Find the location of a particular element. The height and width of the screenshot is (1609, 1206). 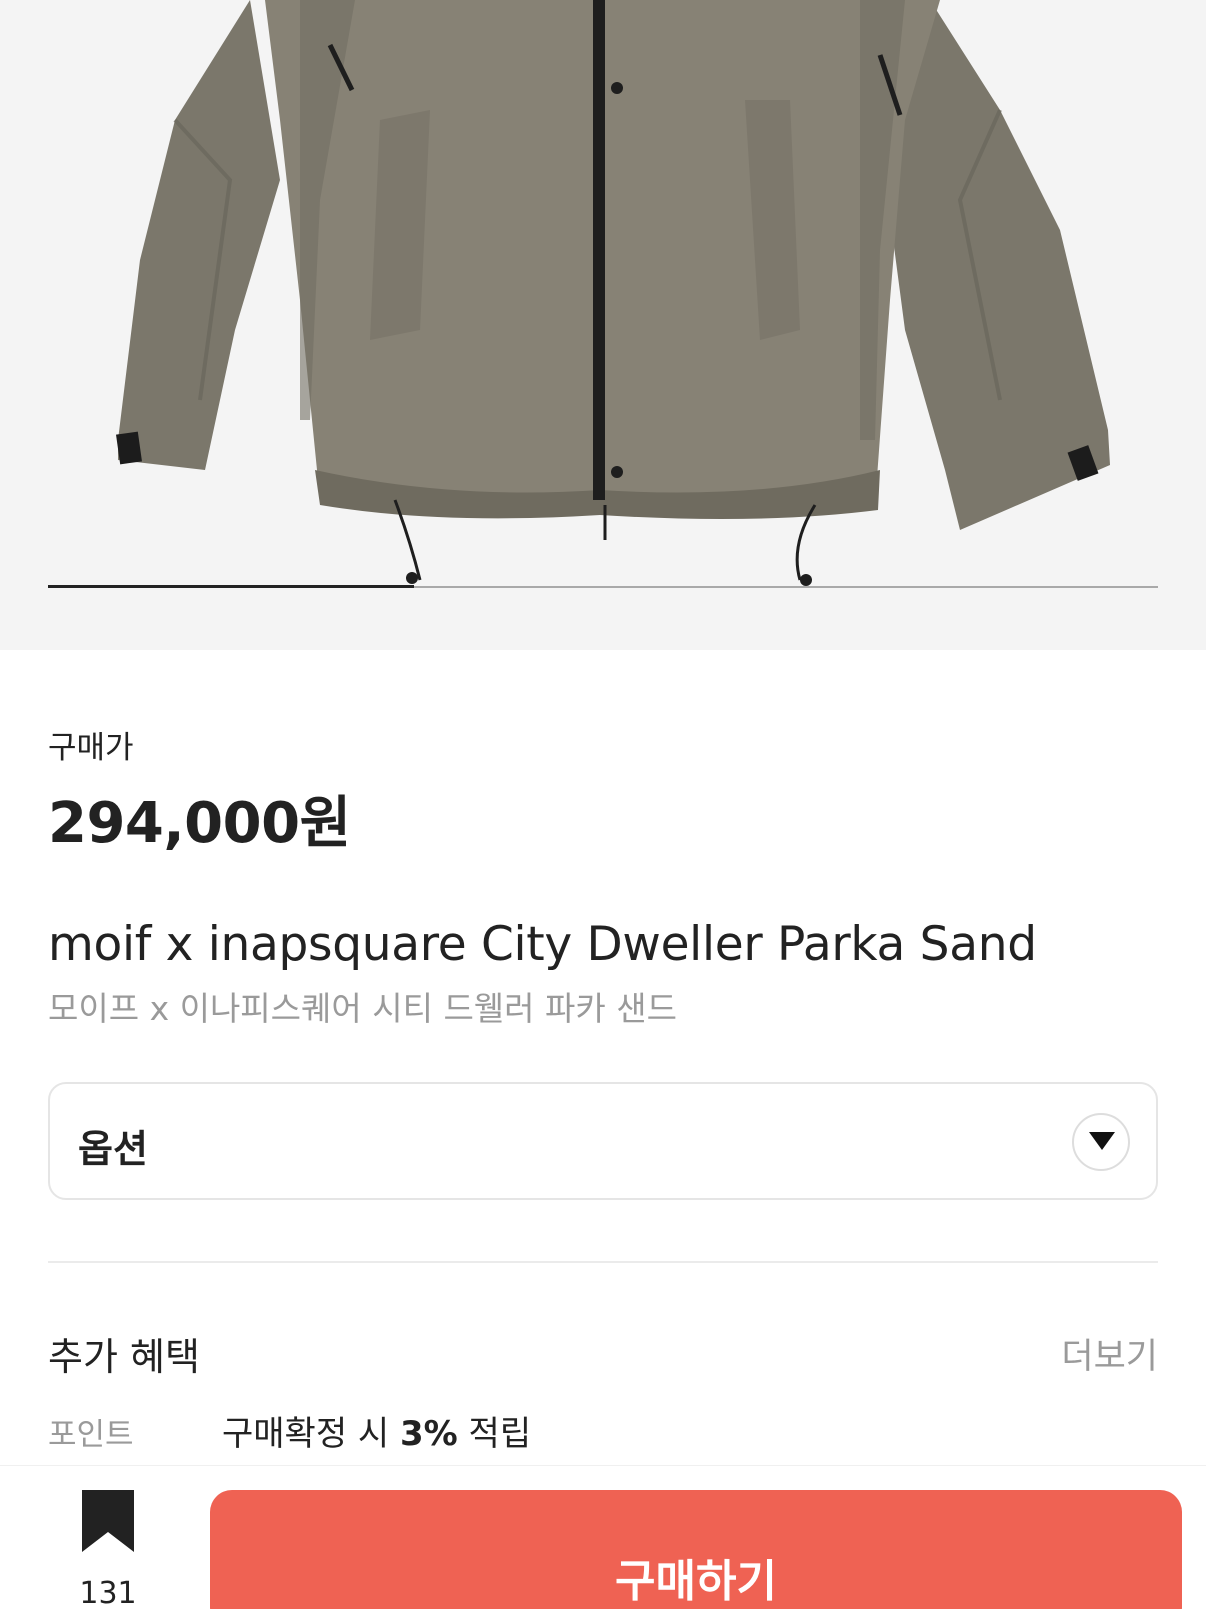

image-slide-progress-fill is located at coordinates (231, 586).